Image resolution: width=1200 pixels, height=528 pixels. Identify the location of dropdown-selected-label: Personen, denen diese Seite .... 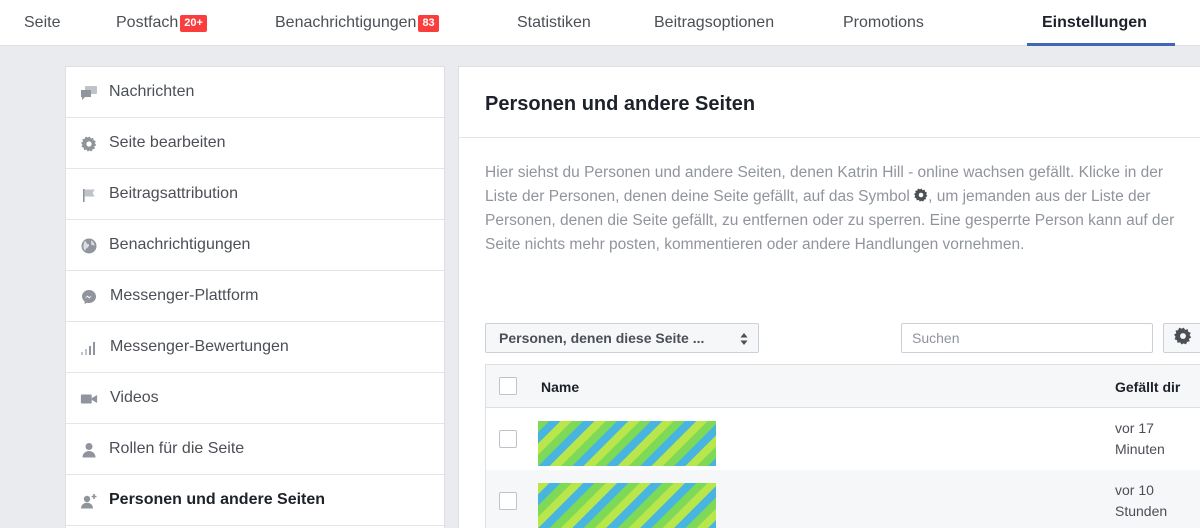
(602, 338).